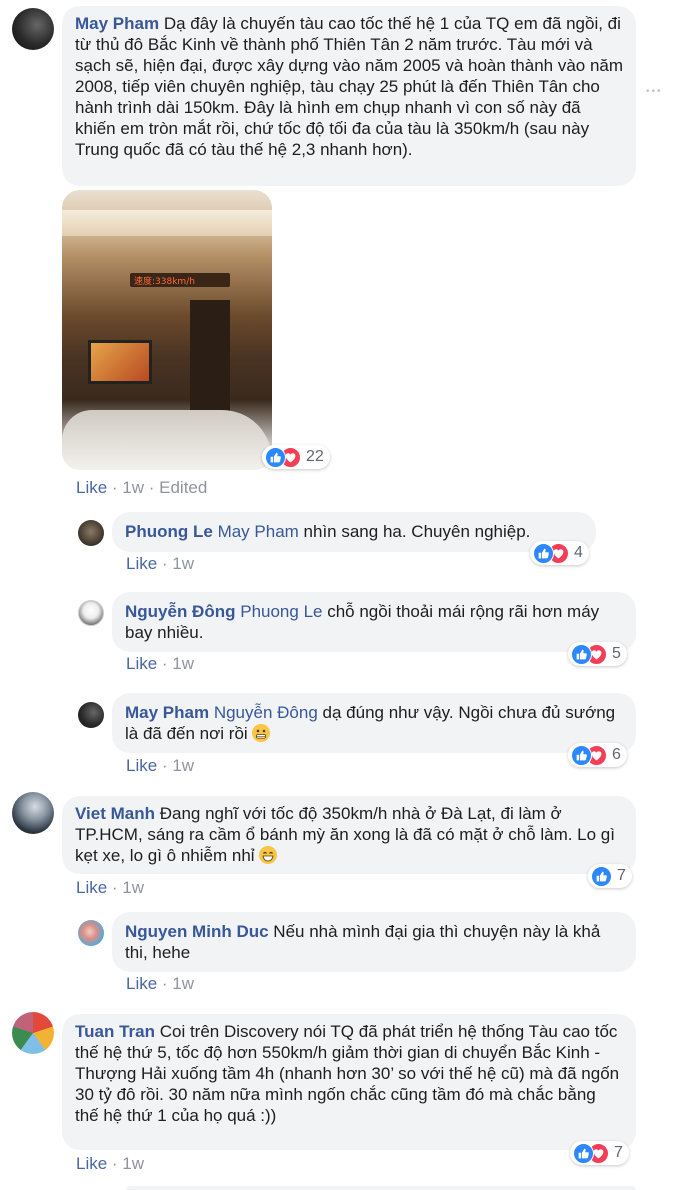  Describe the element at coordinates (578, 552) in the screenshot. I see `reaction-count: 4` at that location.